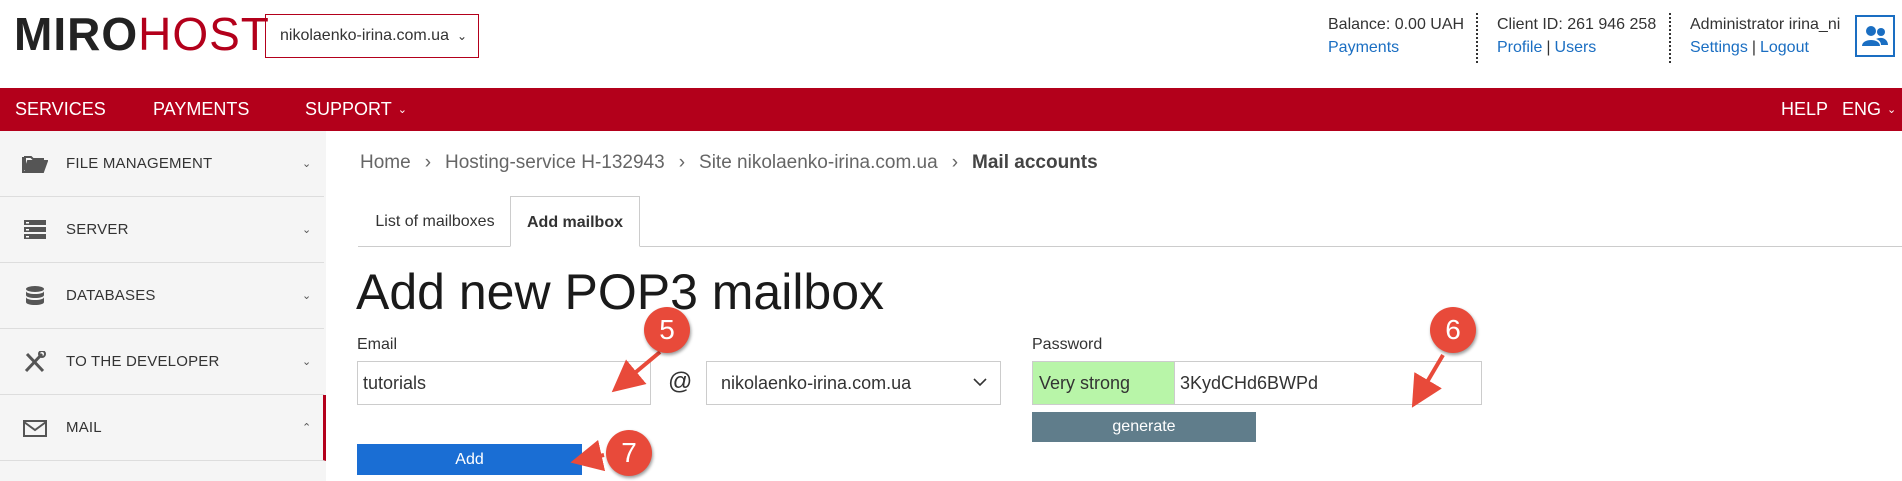 The width and height of the screenshot is (1902, 481). Describe the element at coordinates (680, 381) in the screenshot. I see `at-sign: @` at that location.